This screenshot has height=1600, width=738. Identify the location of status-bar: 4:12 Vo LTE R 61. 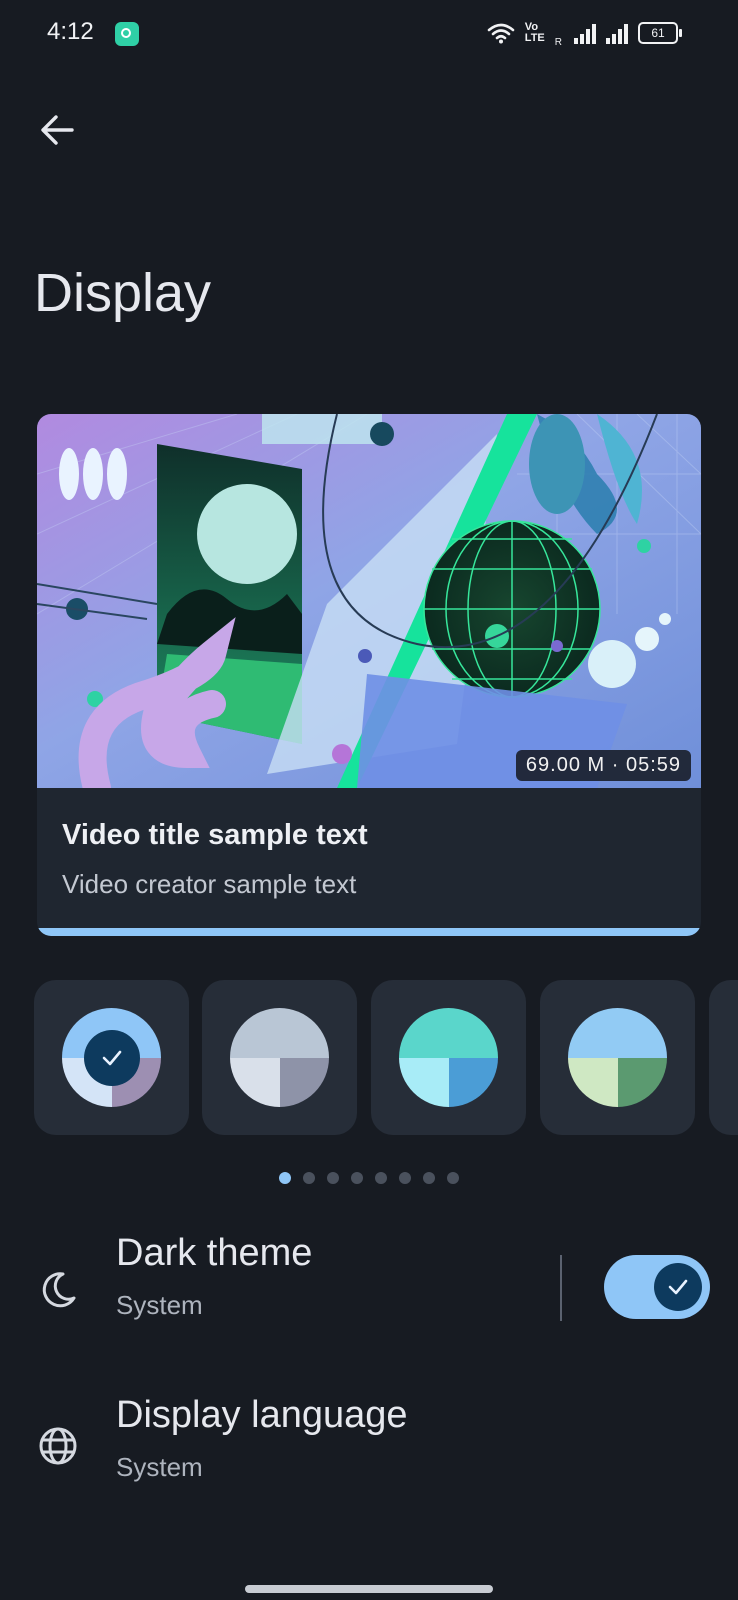
(369, 33).